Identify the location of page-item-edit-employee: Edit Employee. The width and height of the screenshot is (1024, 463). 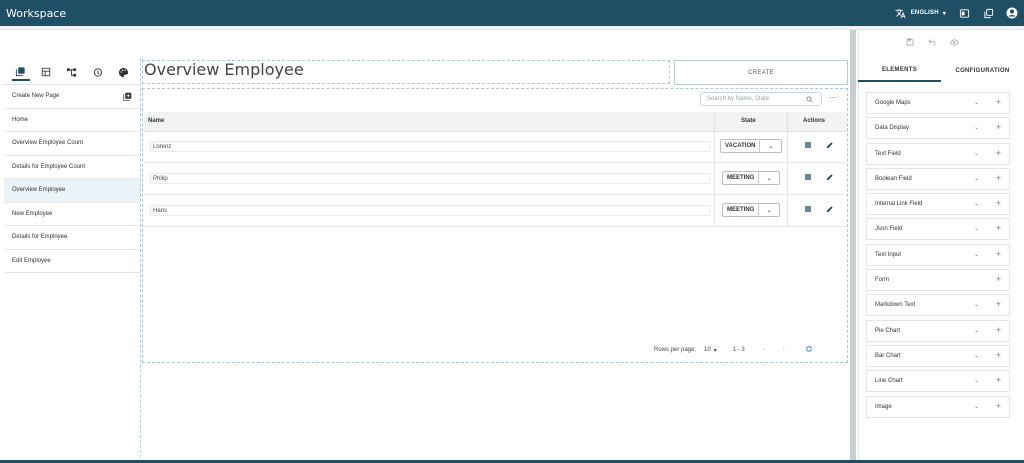
(72, 261).